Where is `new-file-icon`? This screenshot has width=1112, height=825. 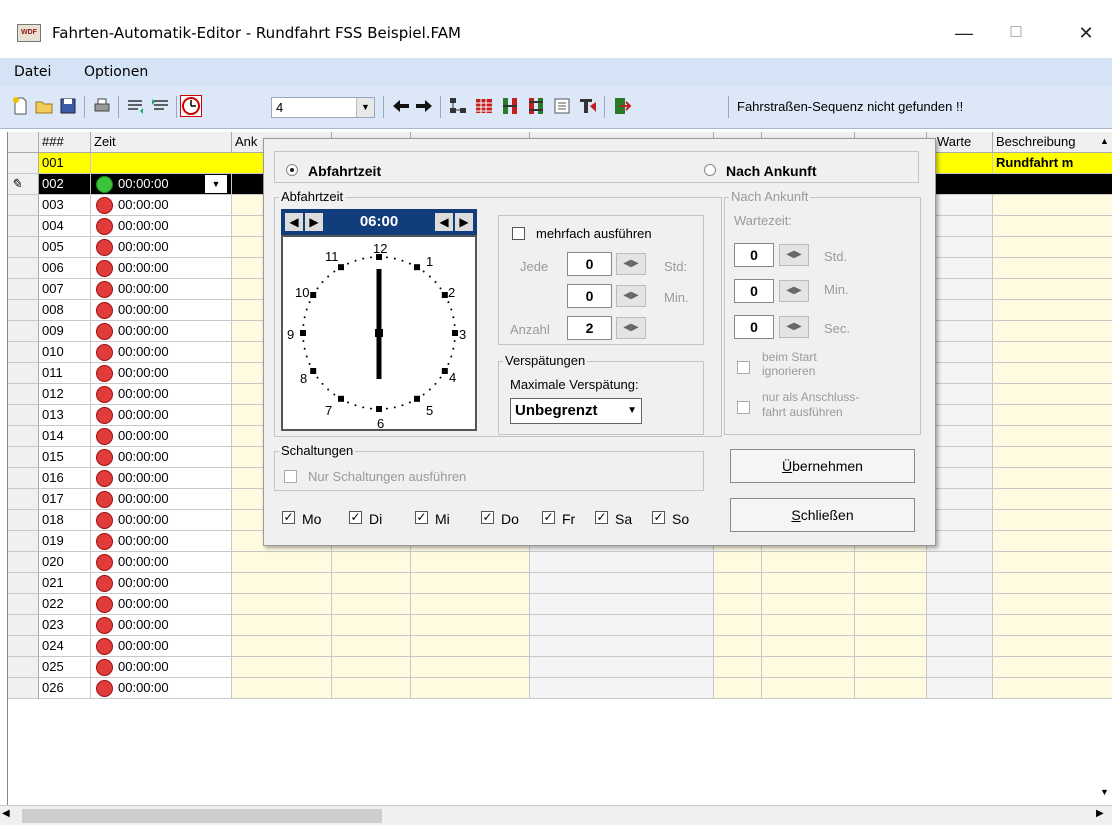 new-file-icon is located at coordinates (20, 106).